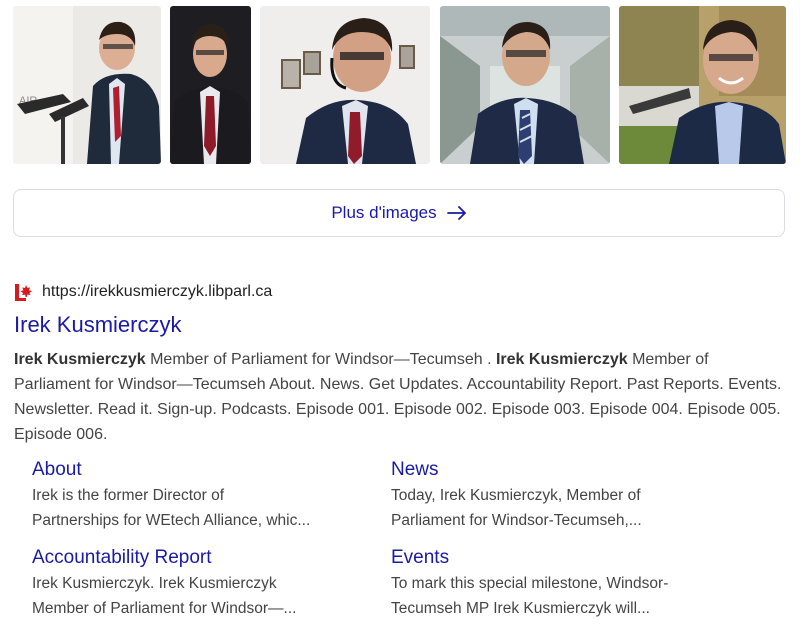 The image size is (800, 625). I want to click on image-thumbnail-headset, so click(345, 85).